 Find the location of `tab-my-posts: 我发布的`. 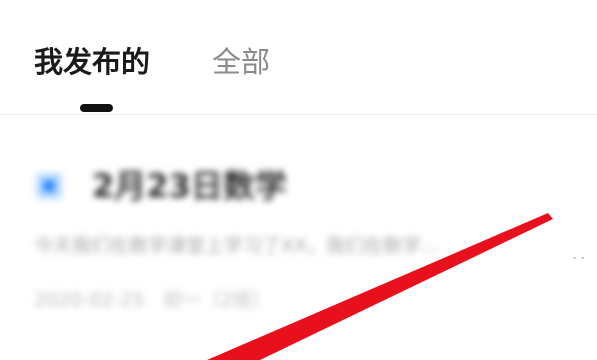

tab-my-posts: 我发布的 is located at coordinates (92, 62).